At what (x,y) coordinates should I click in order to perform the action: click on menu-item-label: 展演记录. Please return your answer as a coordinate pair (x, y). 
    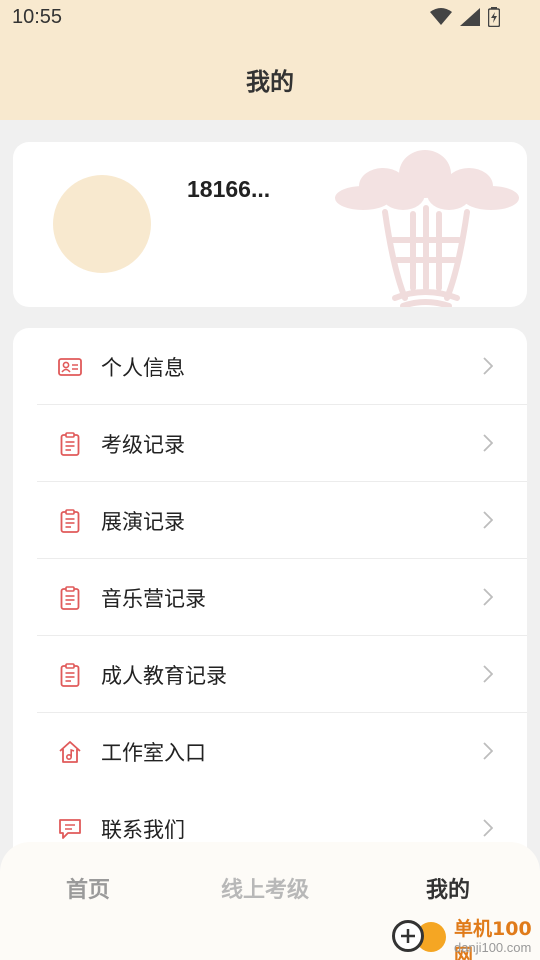
    Looking at the image, I should click on (143, 521).